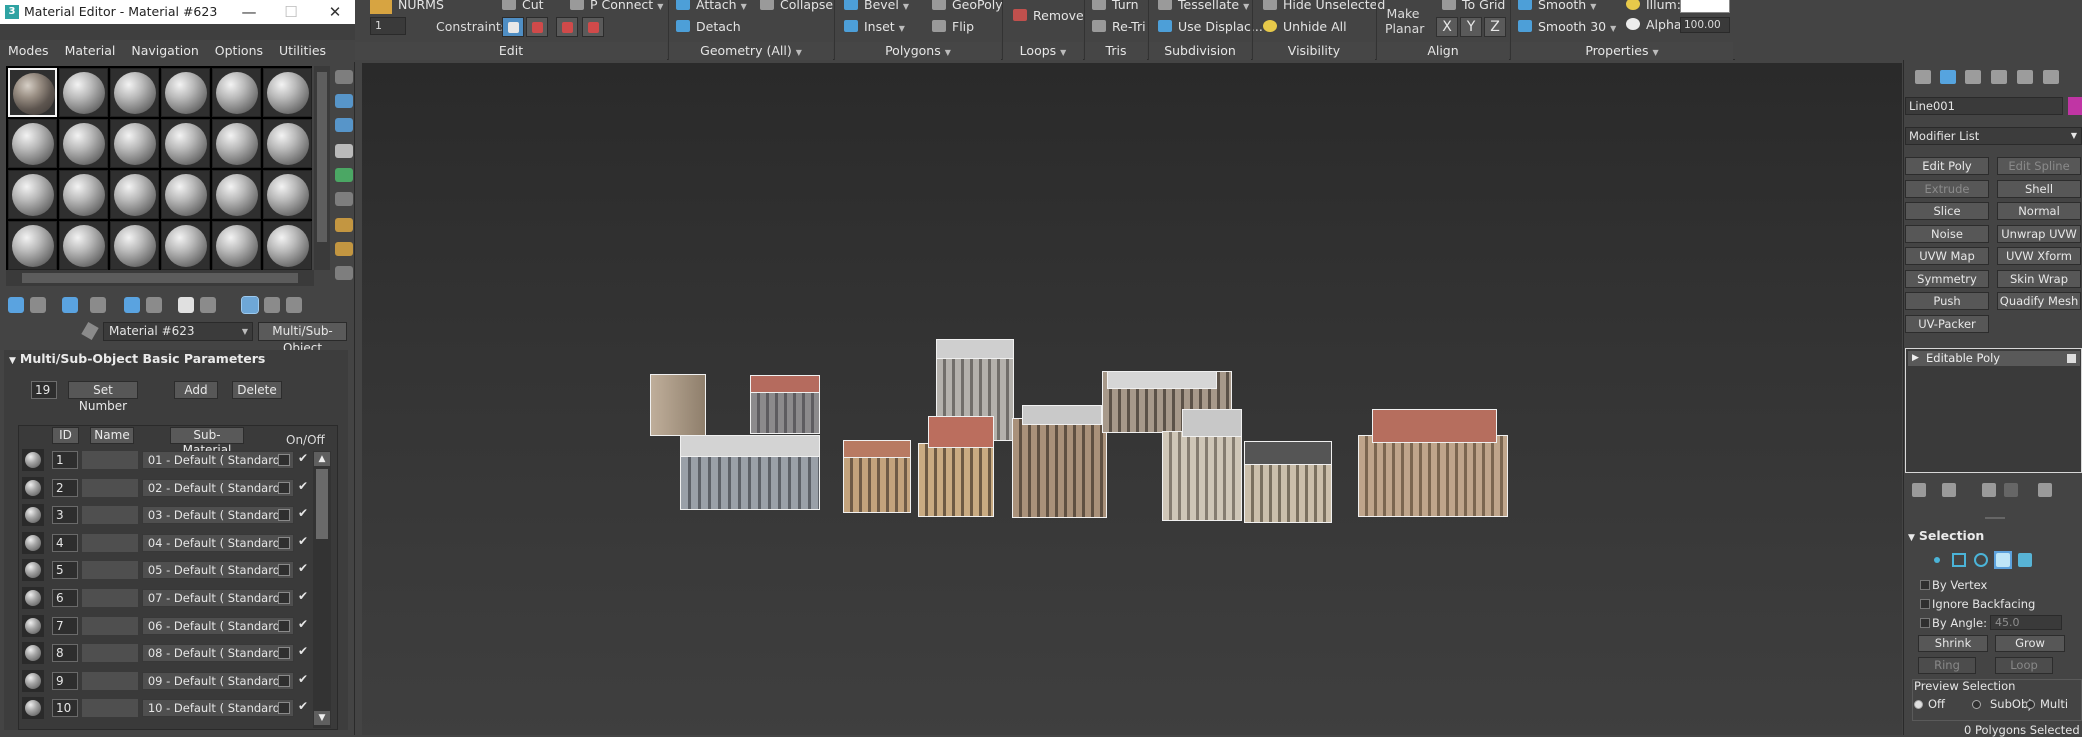 This screenshot has width=2082, height=737. What do you see at coordinates (65, 515) in the screenshot?
I see `row-id-field: 3` at bounding box center [65, 515].